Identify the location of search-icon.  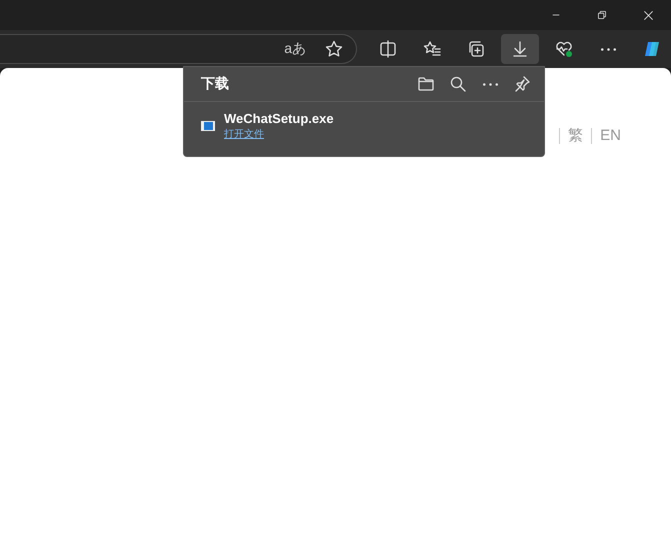
(458, 84).